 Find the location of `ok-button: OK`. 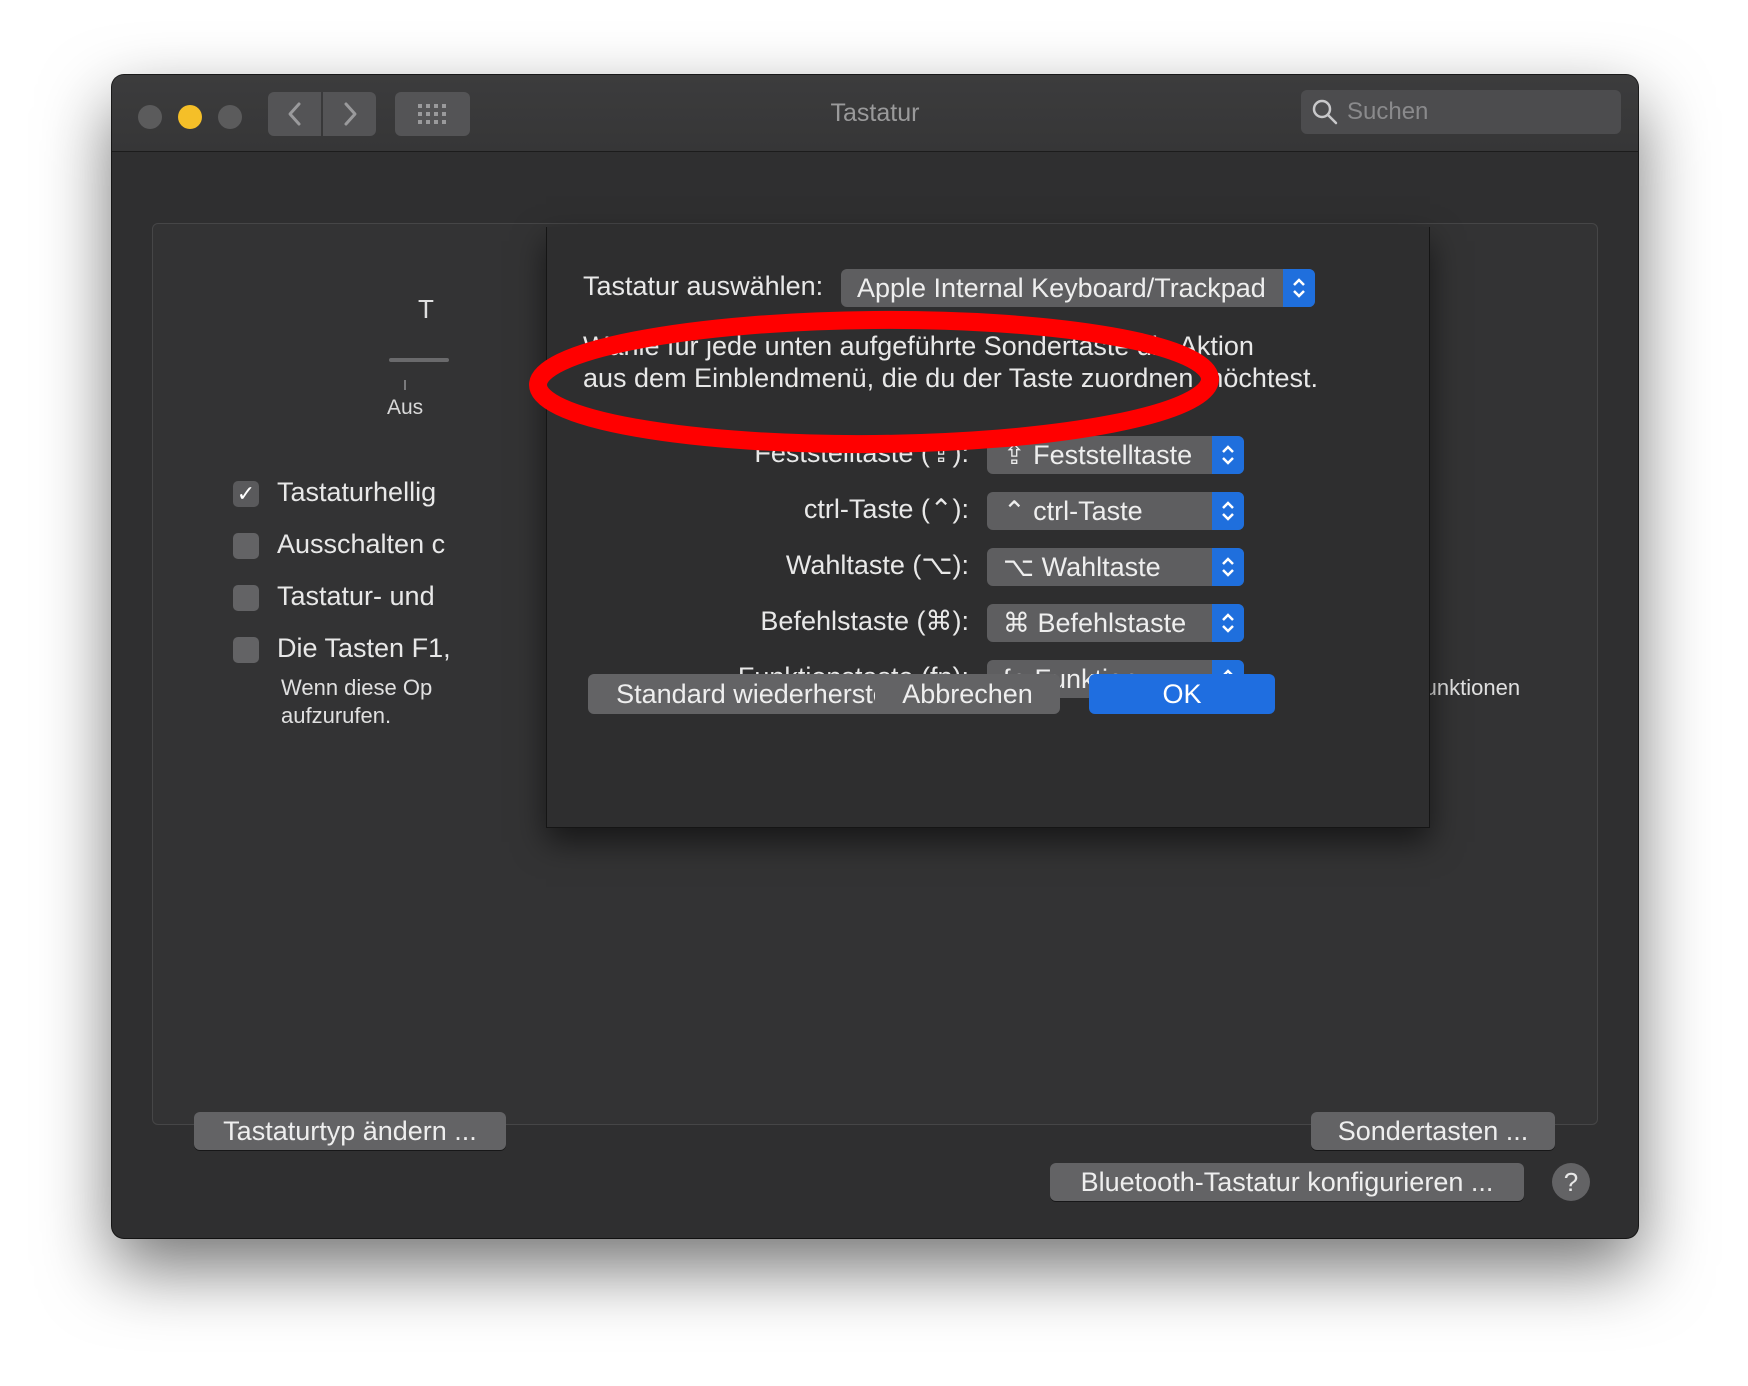

ok-button: OK is located at coordinates (1182, 694).